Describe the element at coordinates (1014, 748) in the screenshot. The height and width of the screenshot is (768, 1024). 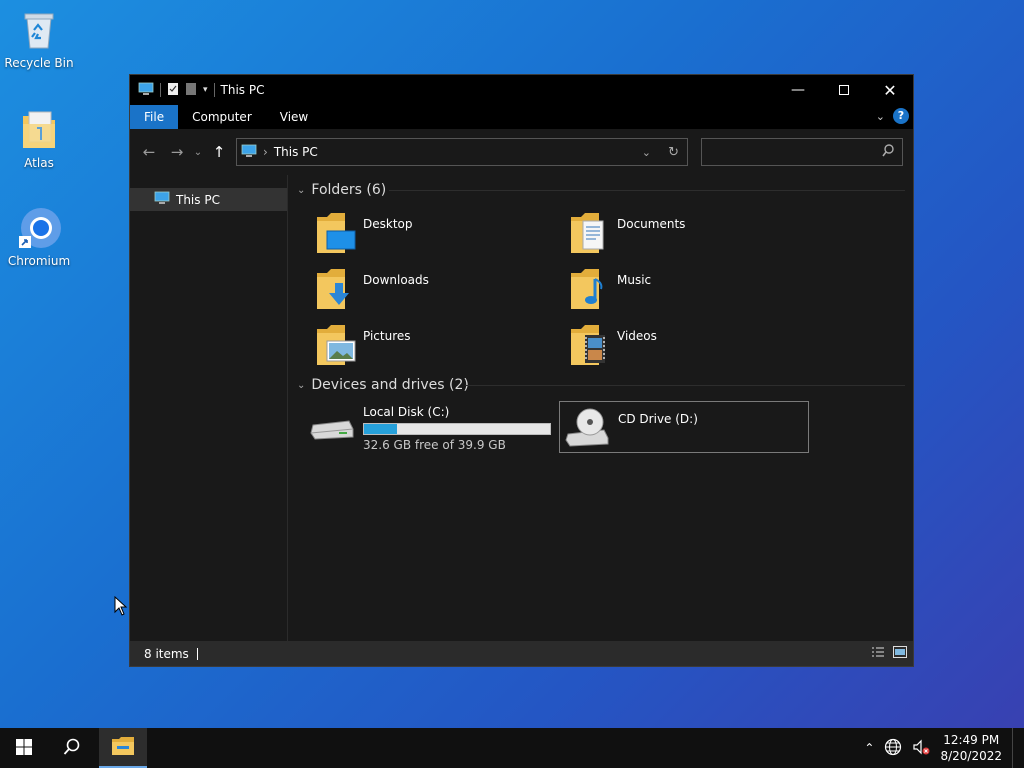
I see `show-desktop-button` at that location.